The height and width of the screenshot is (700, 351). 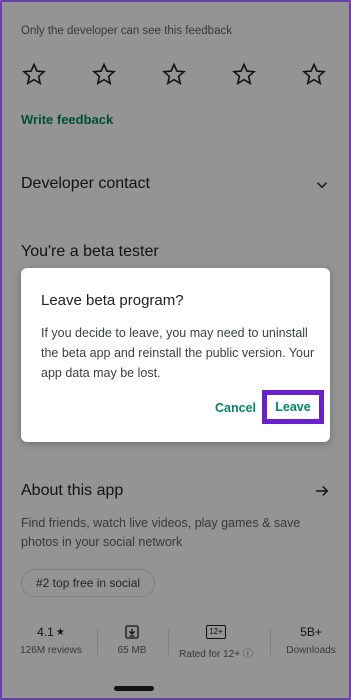 I want to click on leave-button: Leave, so click(x=293, y=407).